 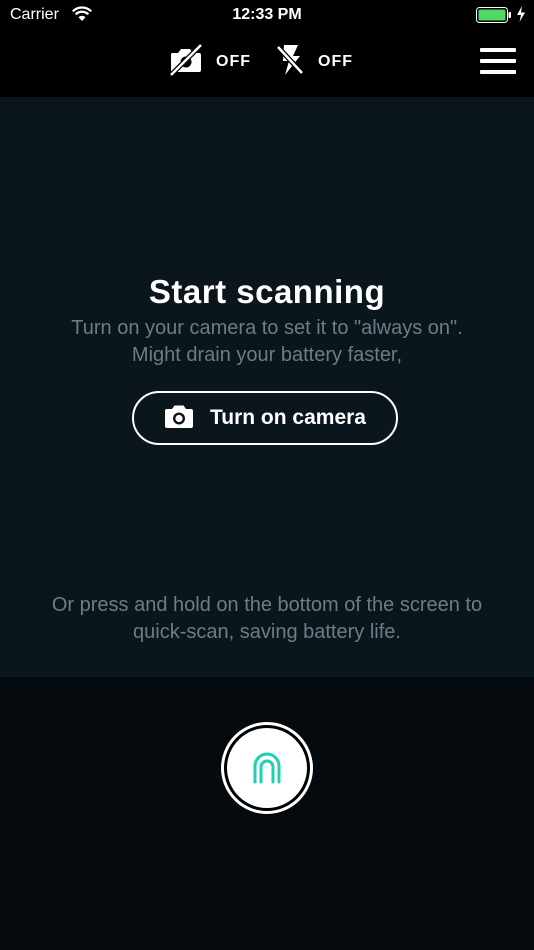 I want to click on status-bar: Carrier 12:33 PM, so click(x=267, y=15).